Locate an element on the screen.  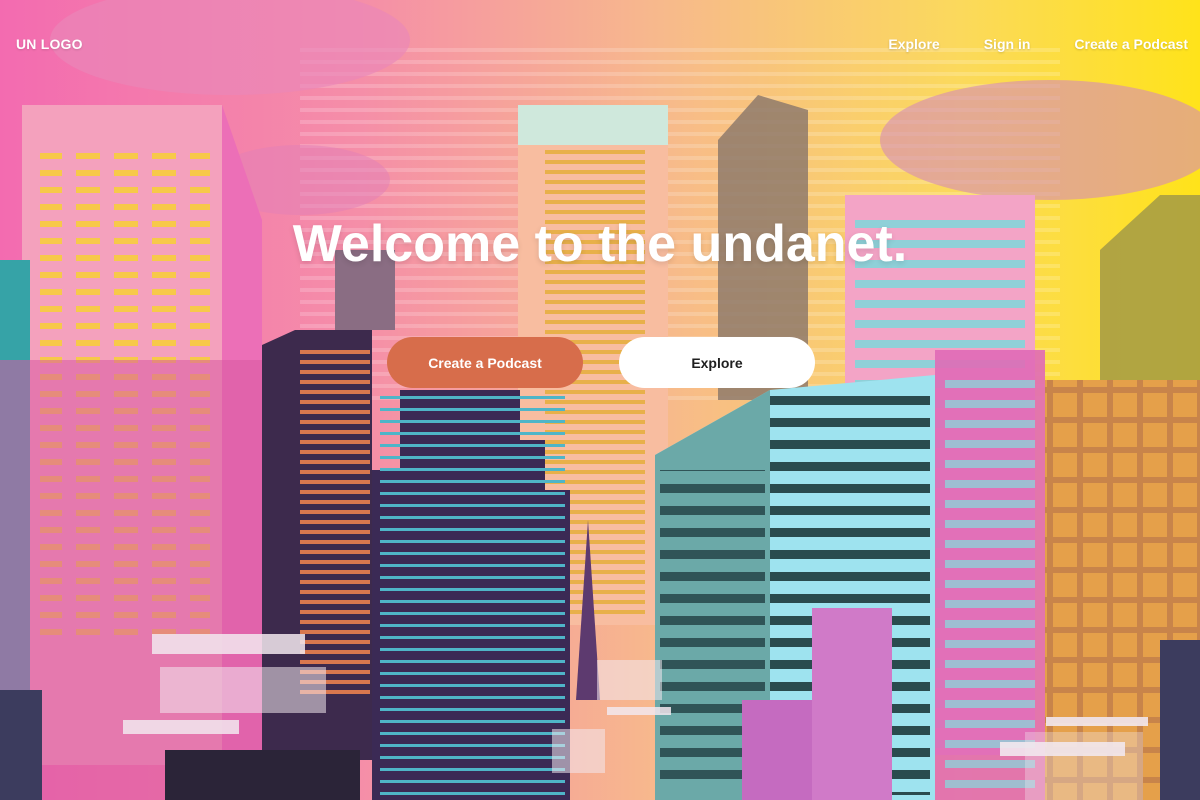
nav-sign-in-link: Sign in is located at coordinates (1007, 44).